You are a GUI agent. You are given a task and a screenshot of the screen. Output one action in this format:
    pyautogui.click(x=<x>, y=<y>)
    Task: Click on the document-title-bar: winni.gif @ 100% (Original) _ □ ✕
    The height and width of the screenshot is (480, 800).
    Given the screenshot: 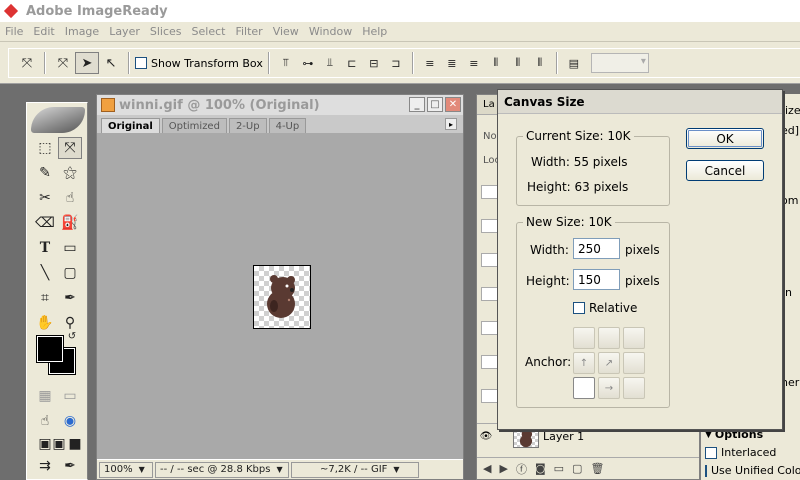 What is the action you would take?
    pyautogui.click(x=280, y=105)
    